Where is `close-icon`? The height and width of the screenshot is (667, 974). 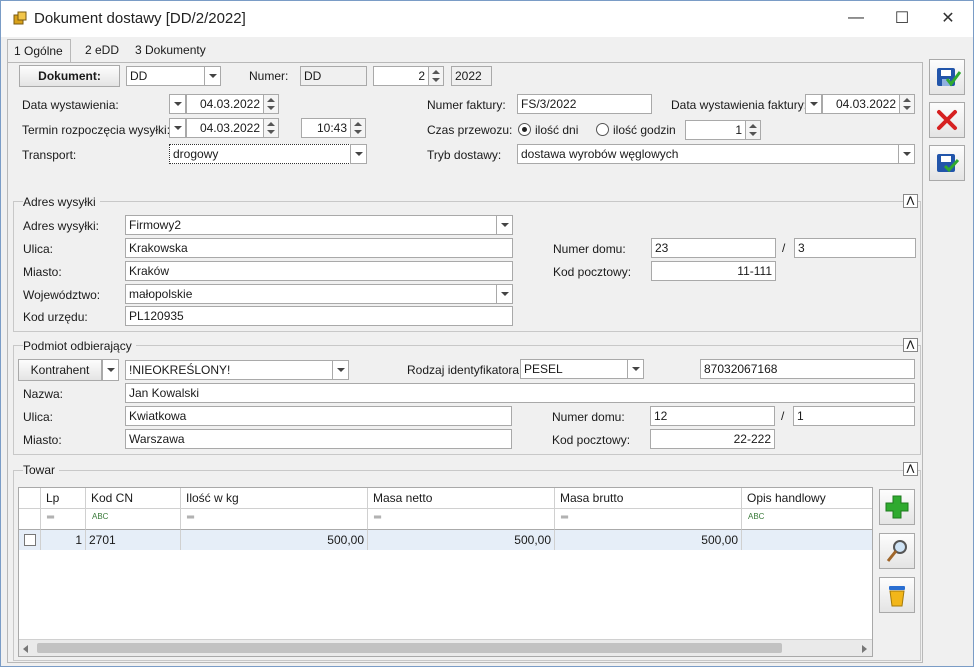
close-icon is located at coordinates (947, 120).